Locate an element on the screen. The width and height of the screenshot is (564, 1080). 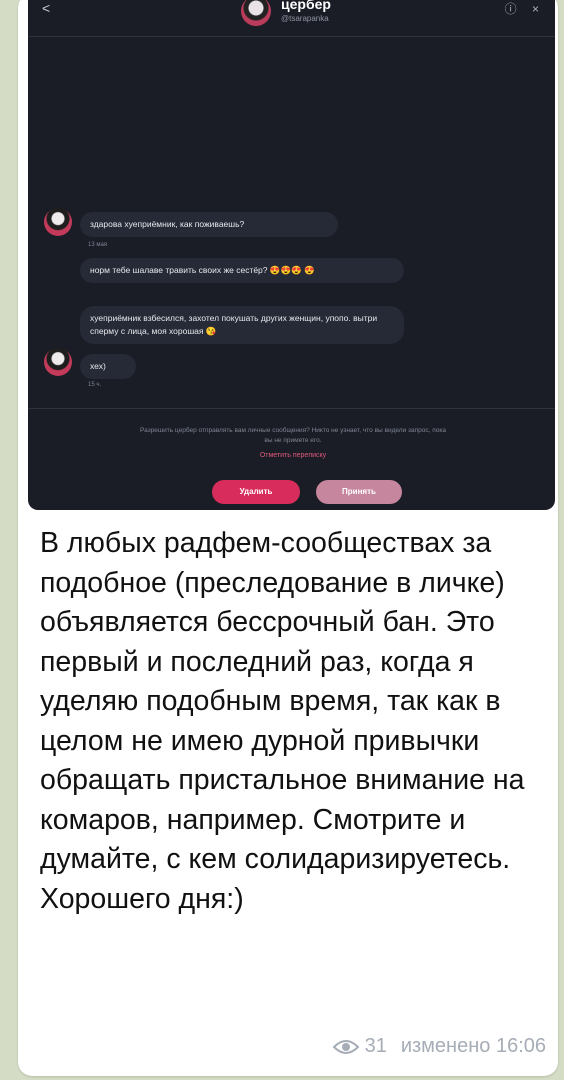
message-timestamp: 15 ч. is located at coordinates (95, 385).